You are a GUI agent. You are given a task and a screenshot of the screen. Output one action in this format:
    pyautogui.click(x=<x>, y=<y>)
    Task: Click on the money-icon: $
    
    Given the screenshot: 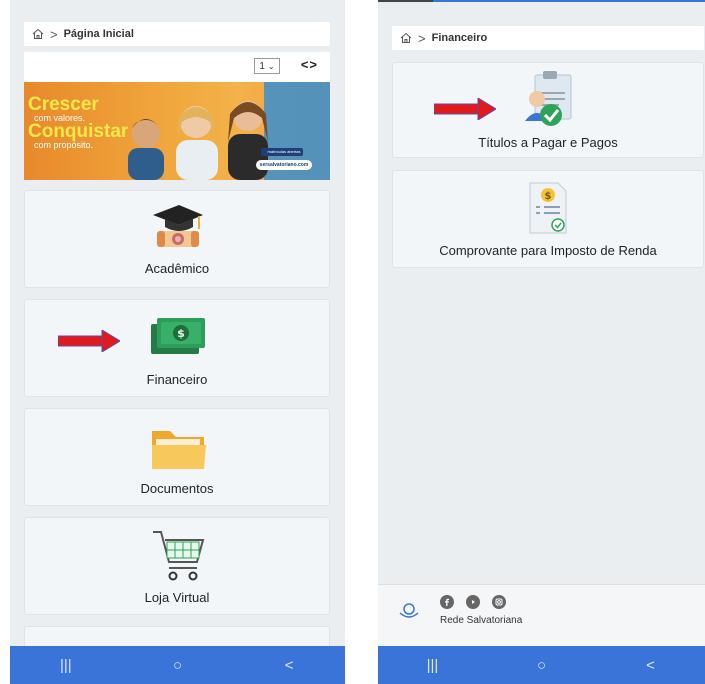 What is the action you would take?
    pyautogui.click(x=178, y=336)
    